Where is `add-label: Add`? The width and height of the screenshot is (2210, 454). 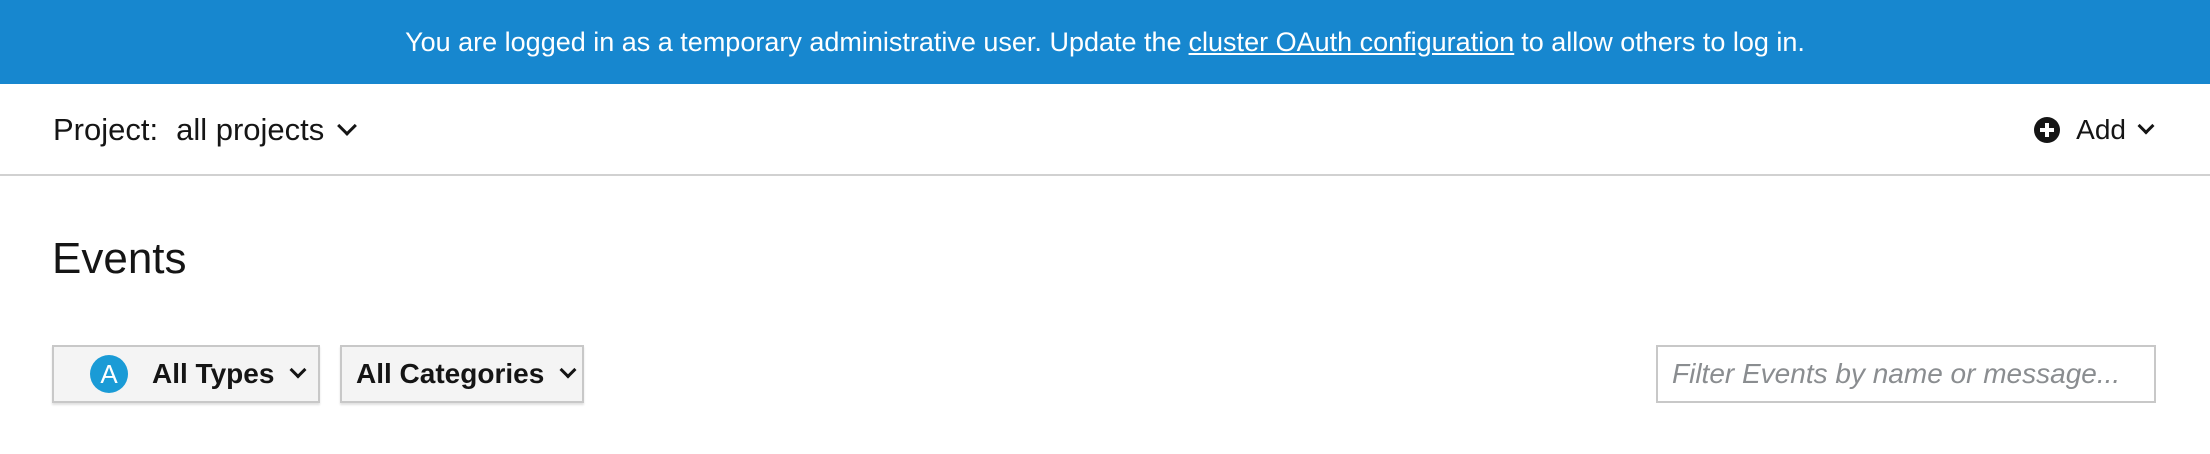
add-label: Add is located at coordinates (2101, 129).